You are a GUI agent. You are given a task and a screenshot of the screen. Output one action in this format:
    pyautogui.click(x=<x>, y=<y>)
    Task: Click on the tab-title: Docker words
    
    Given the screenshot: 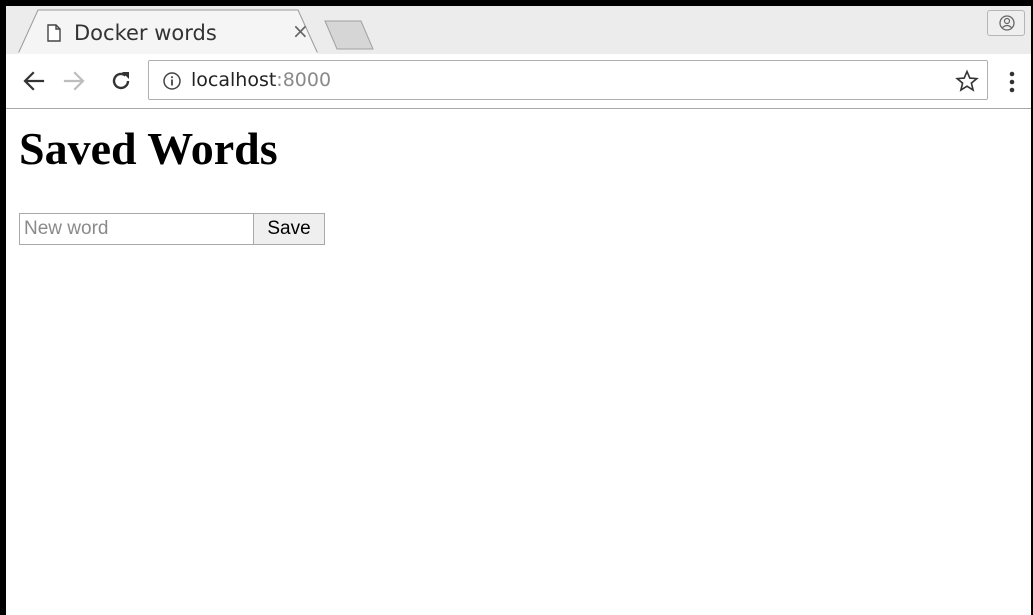 What is the action you would take?
    pyautogui.click(x=145, y=33)
    